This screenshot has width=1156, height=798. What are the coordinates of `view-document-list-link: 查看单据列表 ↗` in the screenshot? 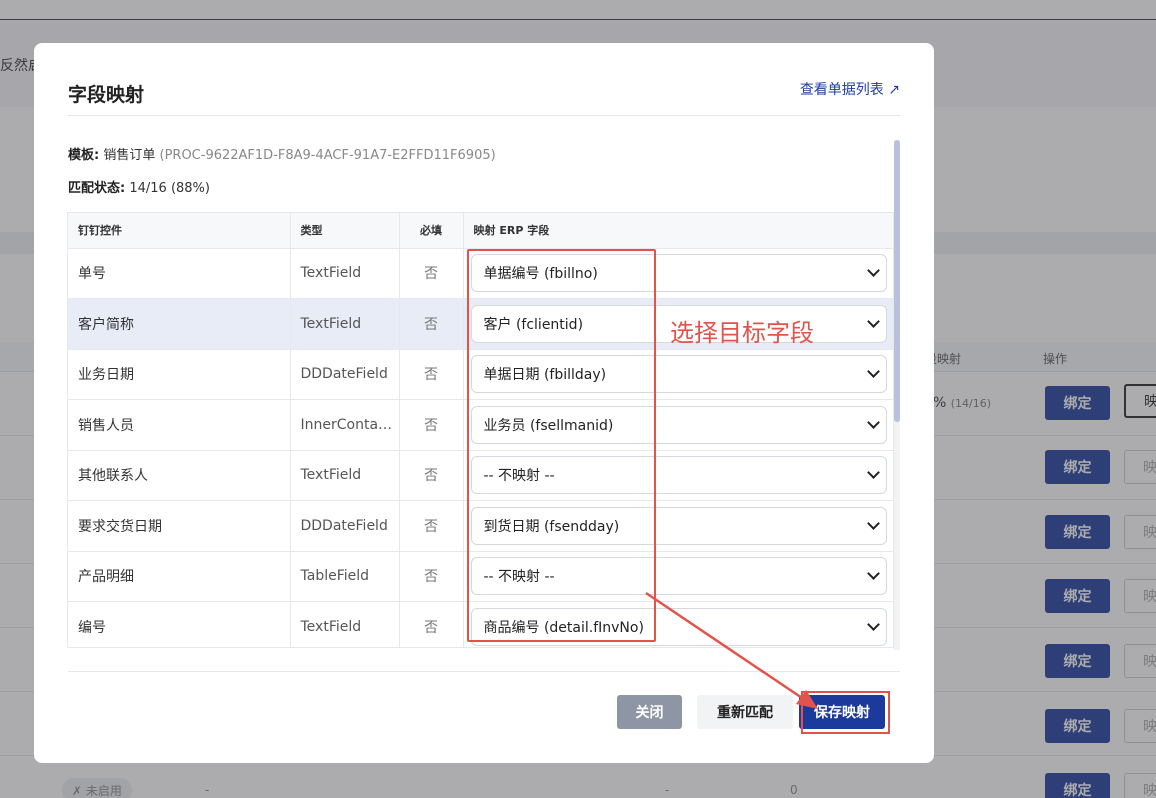 It's located at (850, 89).